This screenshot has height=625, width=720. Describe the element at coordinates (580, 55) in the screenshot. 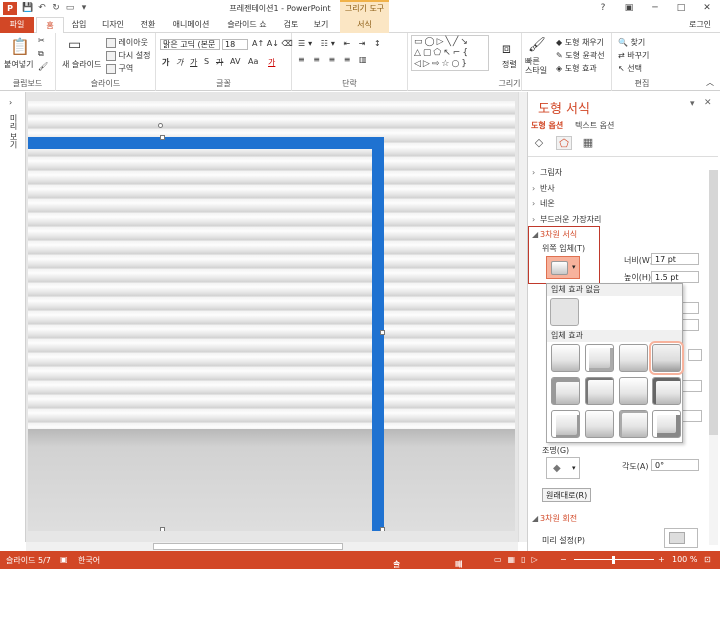

I see `shape-outline-button: ✎ 도형 윤곽선` at that location.